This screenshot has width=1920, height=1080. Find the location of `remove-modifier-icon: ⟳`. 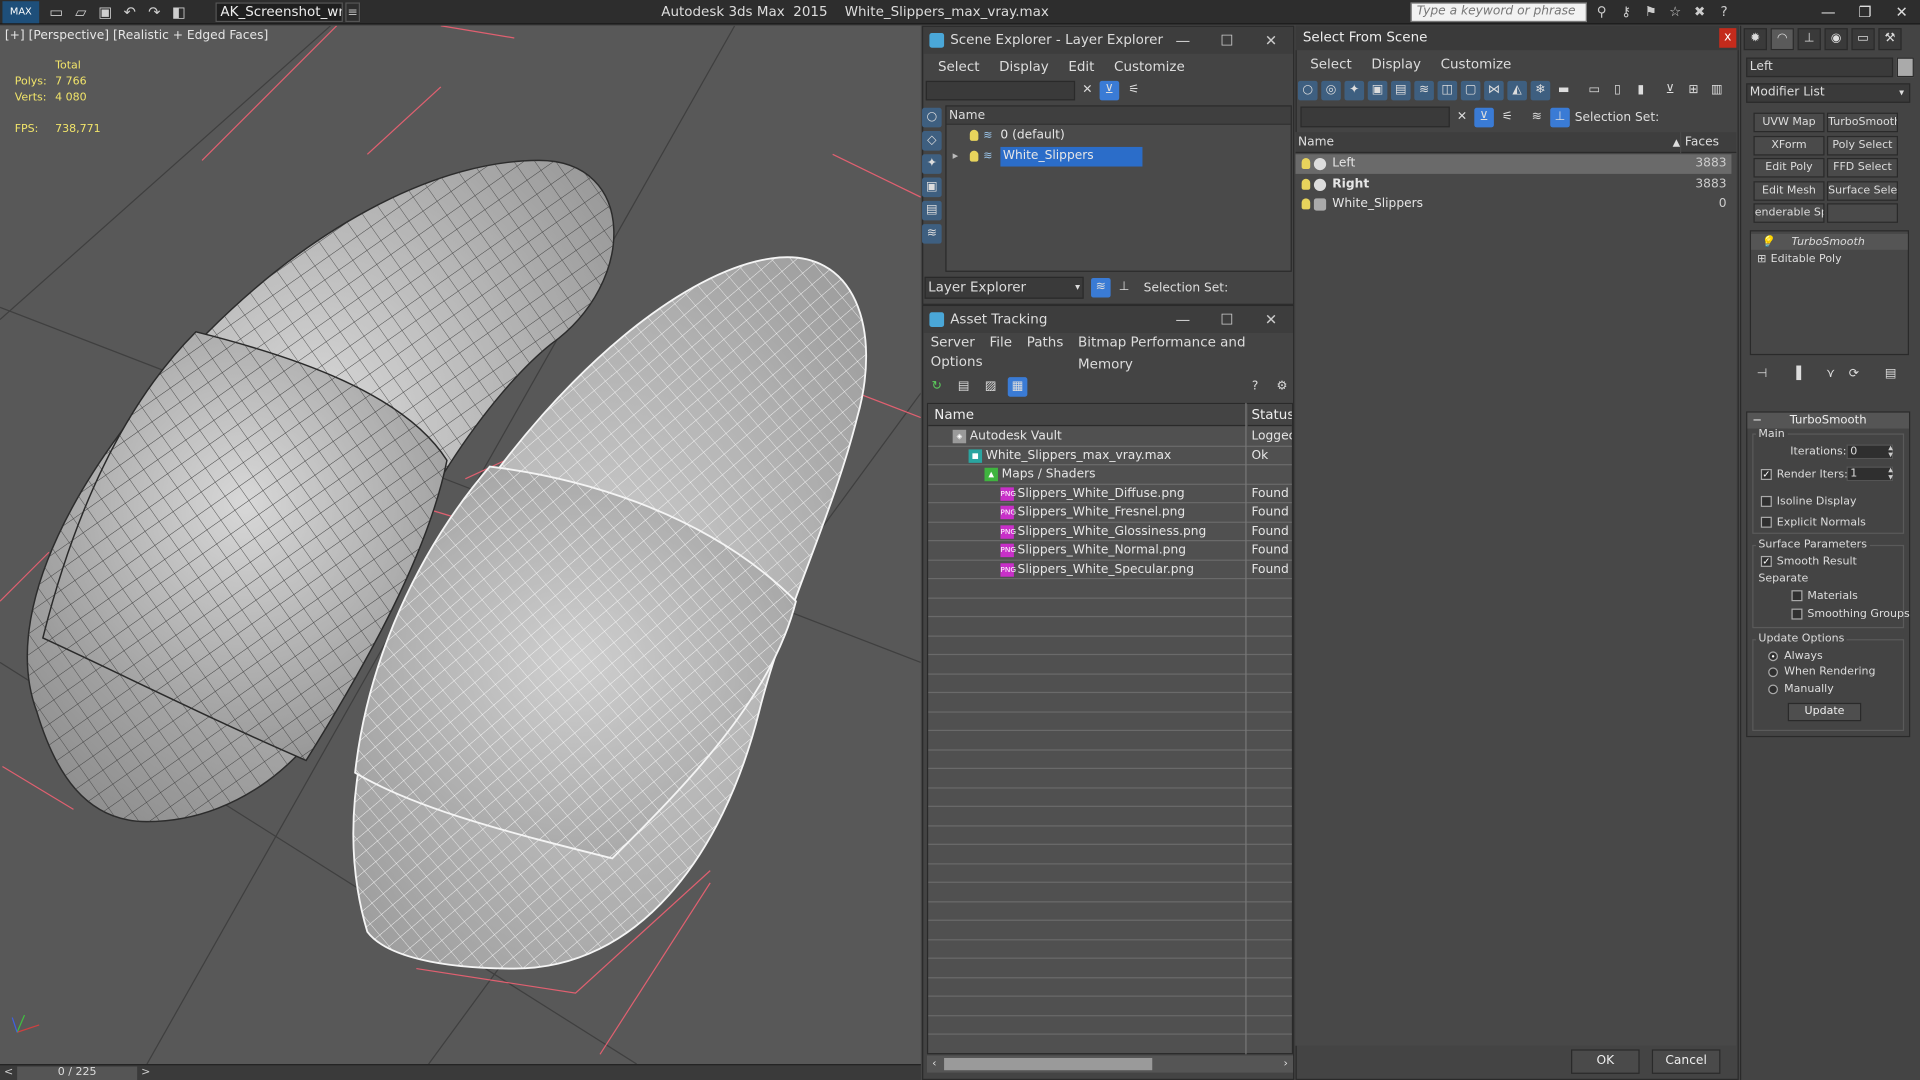

remove-modifier-icon: ⟳ is located at coordinates (1854, 375).